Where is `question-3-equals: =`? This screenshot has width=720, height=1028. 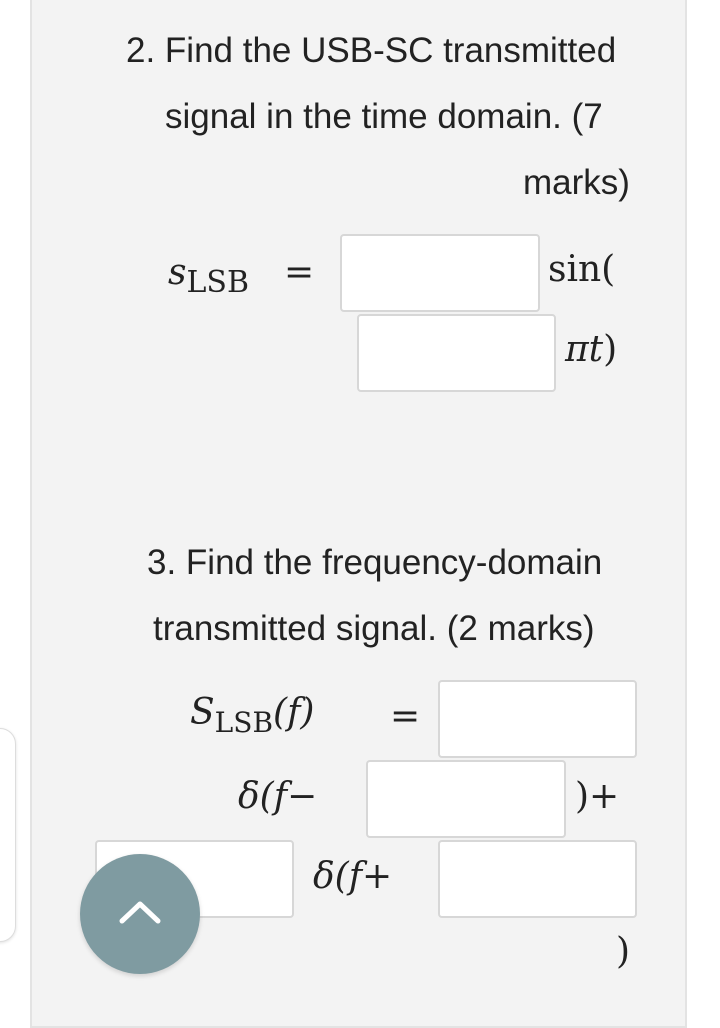 question-3-equals: = is located at coordinates (405, 716).